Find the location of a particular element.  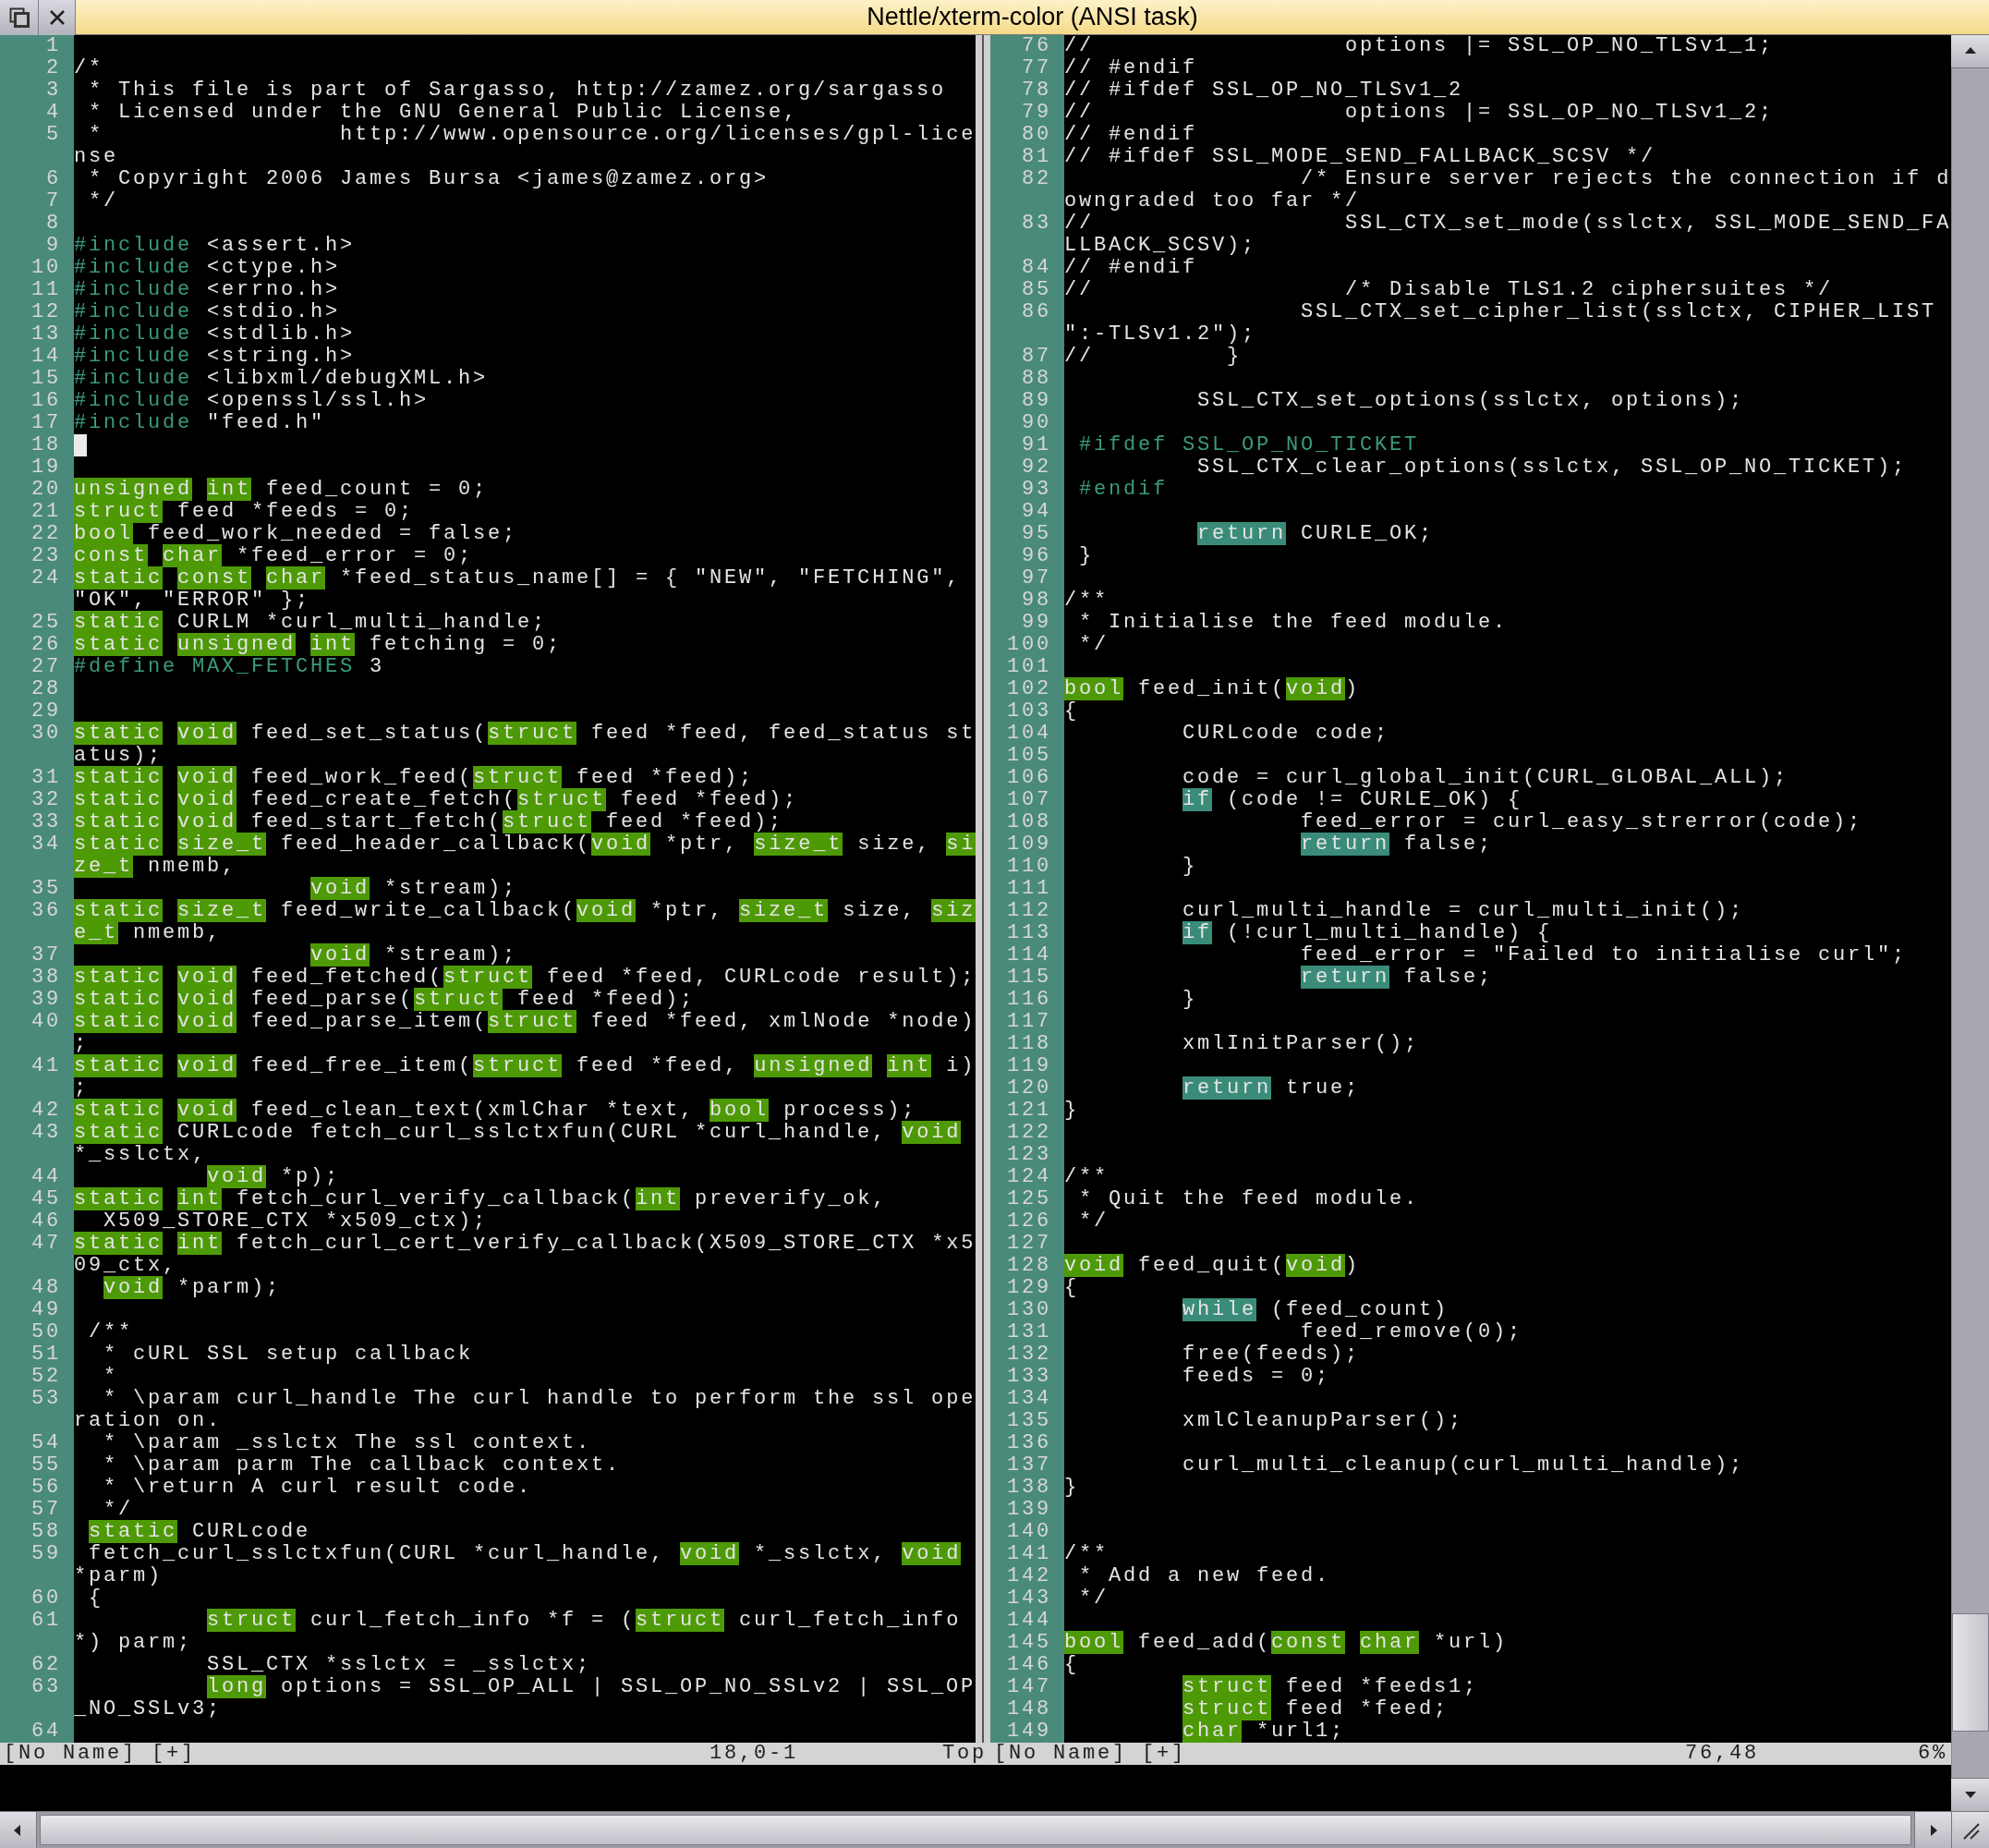

line-number: 19 is located at coordinates (46, 468).